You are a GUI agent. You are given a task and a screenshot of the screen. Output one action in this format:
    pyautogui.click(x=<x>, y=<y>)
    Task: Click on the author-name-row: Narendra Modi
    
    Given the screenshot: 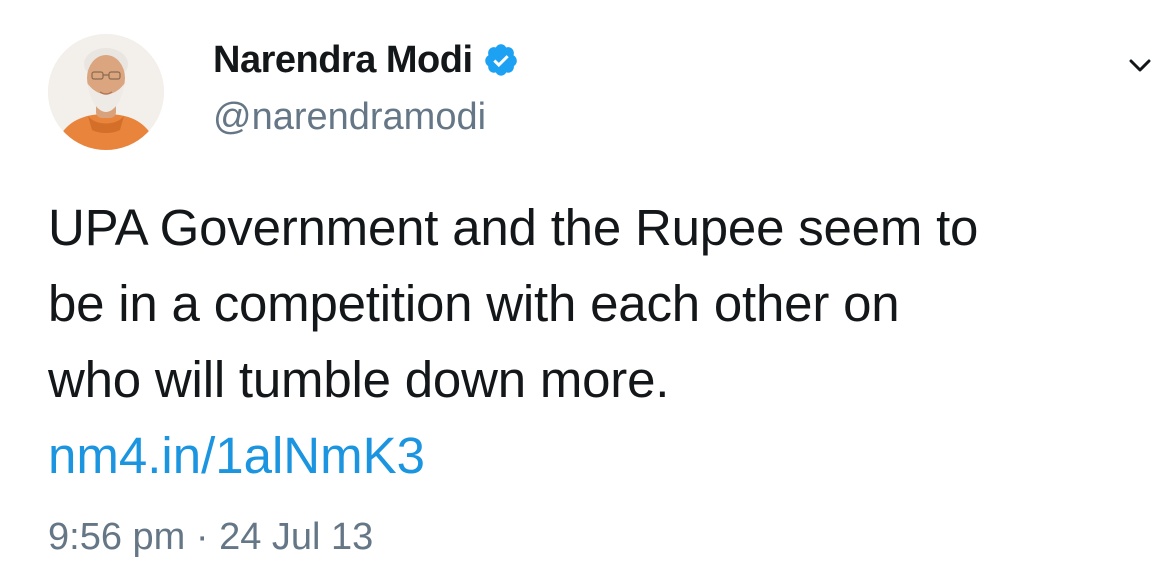 What is the action you would take?
    pyautogui.click(x=366, y=60)
    